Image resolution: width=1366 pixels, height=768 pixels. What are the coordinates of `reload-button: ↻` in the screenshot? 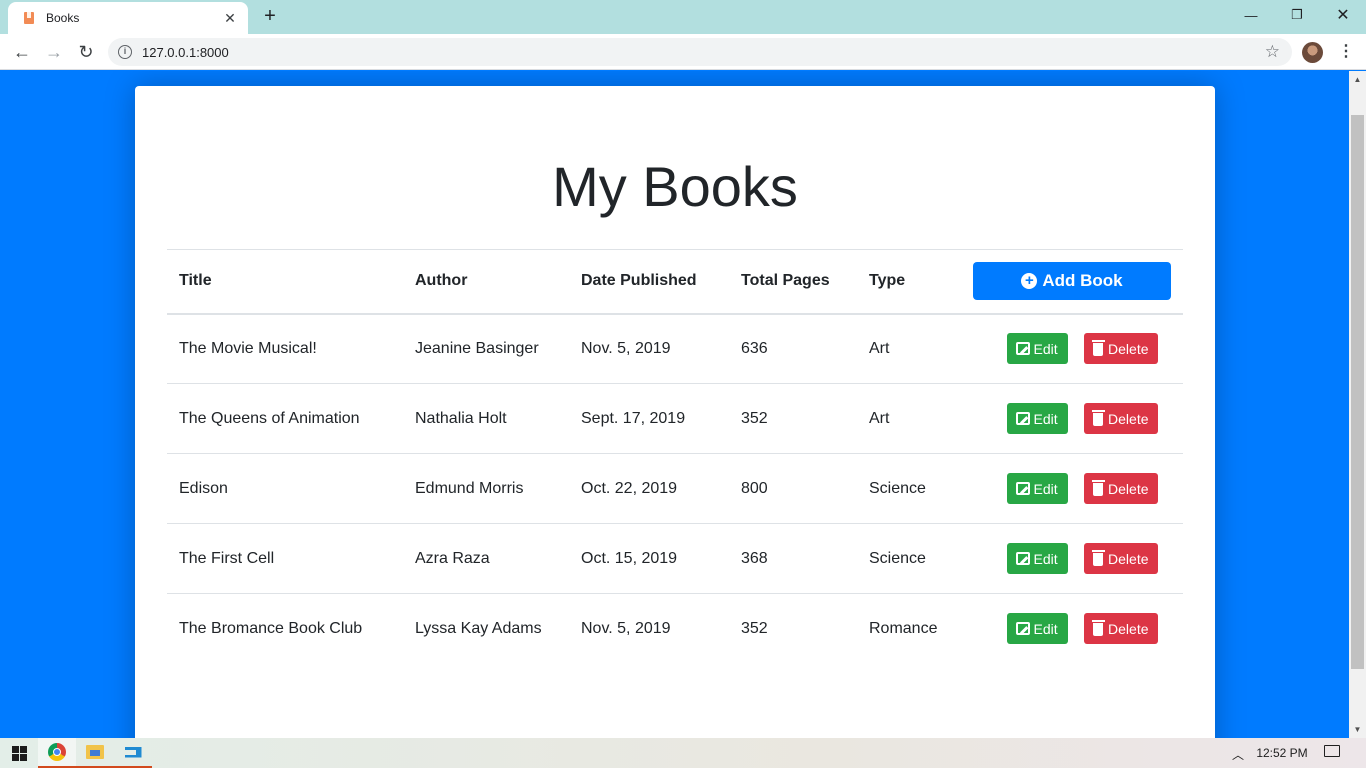 It's located at (86, 52).